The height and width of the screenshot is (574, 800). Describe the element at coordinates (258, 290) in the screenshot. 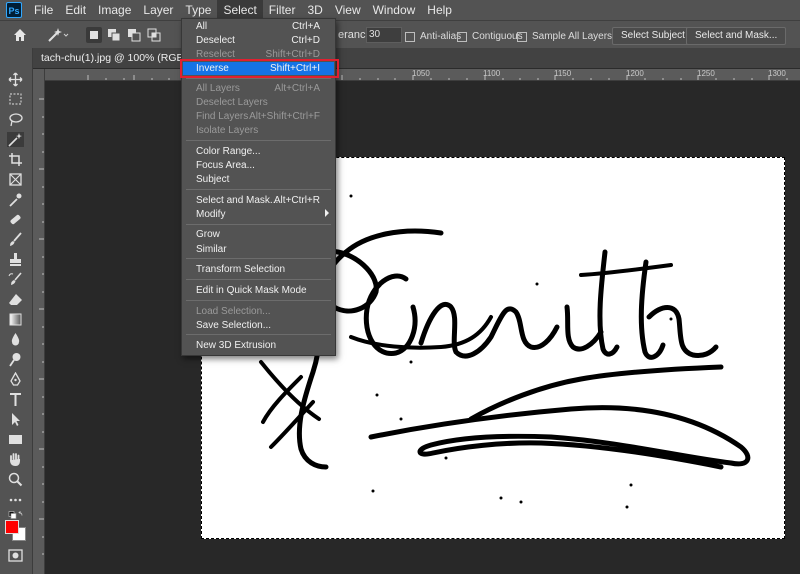

I see `menu-option-quick-mask-mode: Edit in Quick Mask Mode` at that location.